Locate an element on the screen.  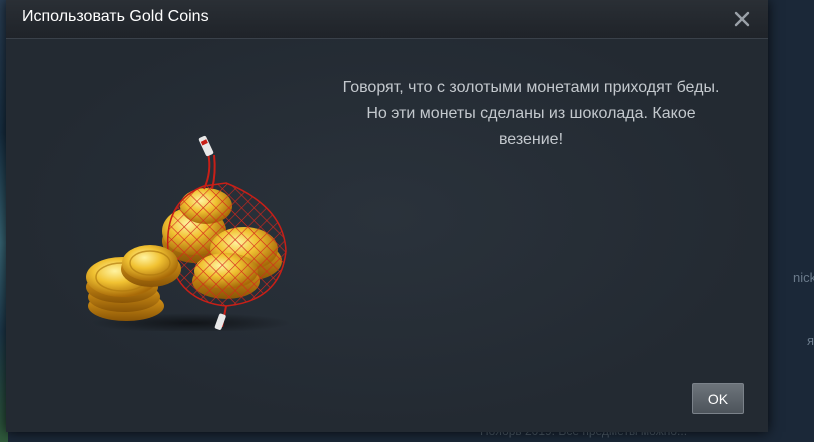
background-text: nick- is located at coordinates (803, 277).